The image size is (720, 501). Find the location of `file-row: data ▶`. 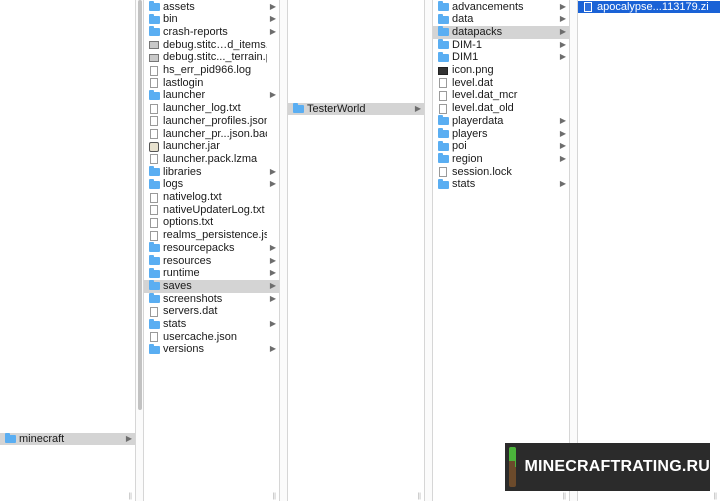

file-row: data ▶ is located at coordinates (501, 19).